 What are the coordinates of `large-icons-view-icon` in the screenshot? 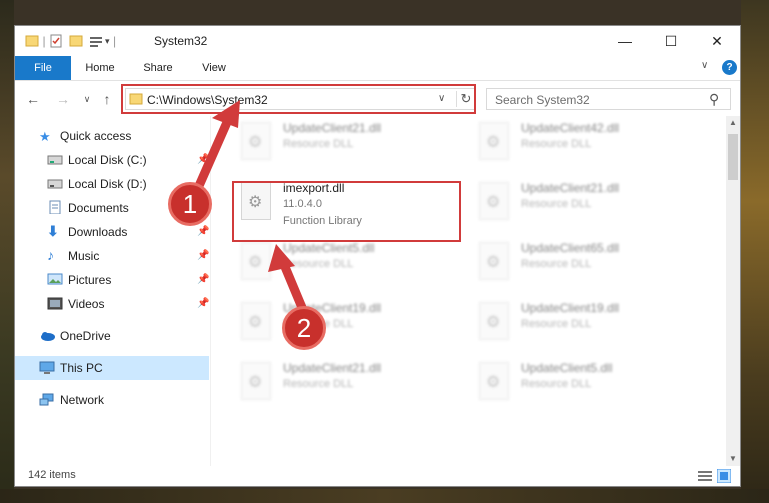 It's located at (724, 476).